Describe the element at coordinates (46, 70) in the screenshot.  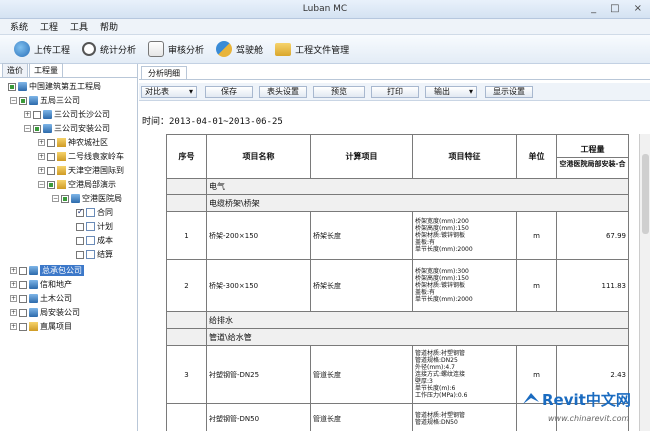
I see `tab-quantity: 工程量` at that location.